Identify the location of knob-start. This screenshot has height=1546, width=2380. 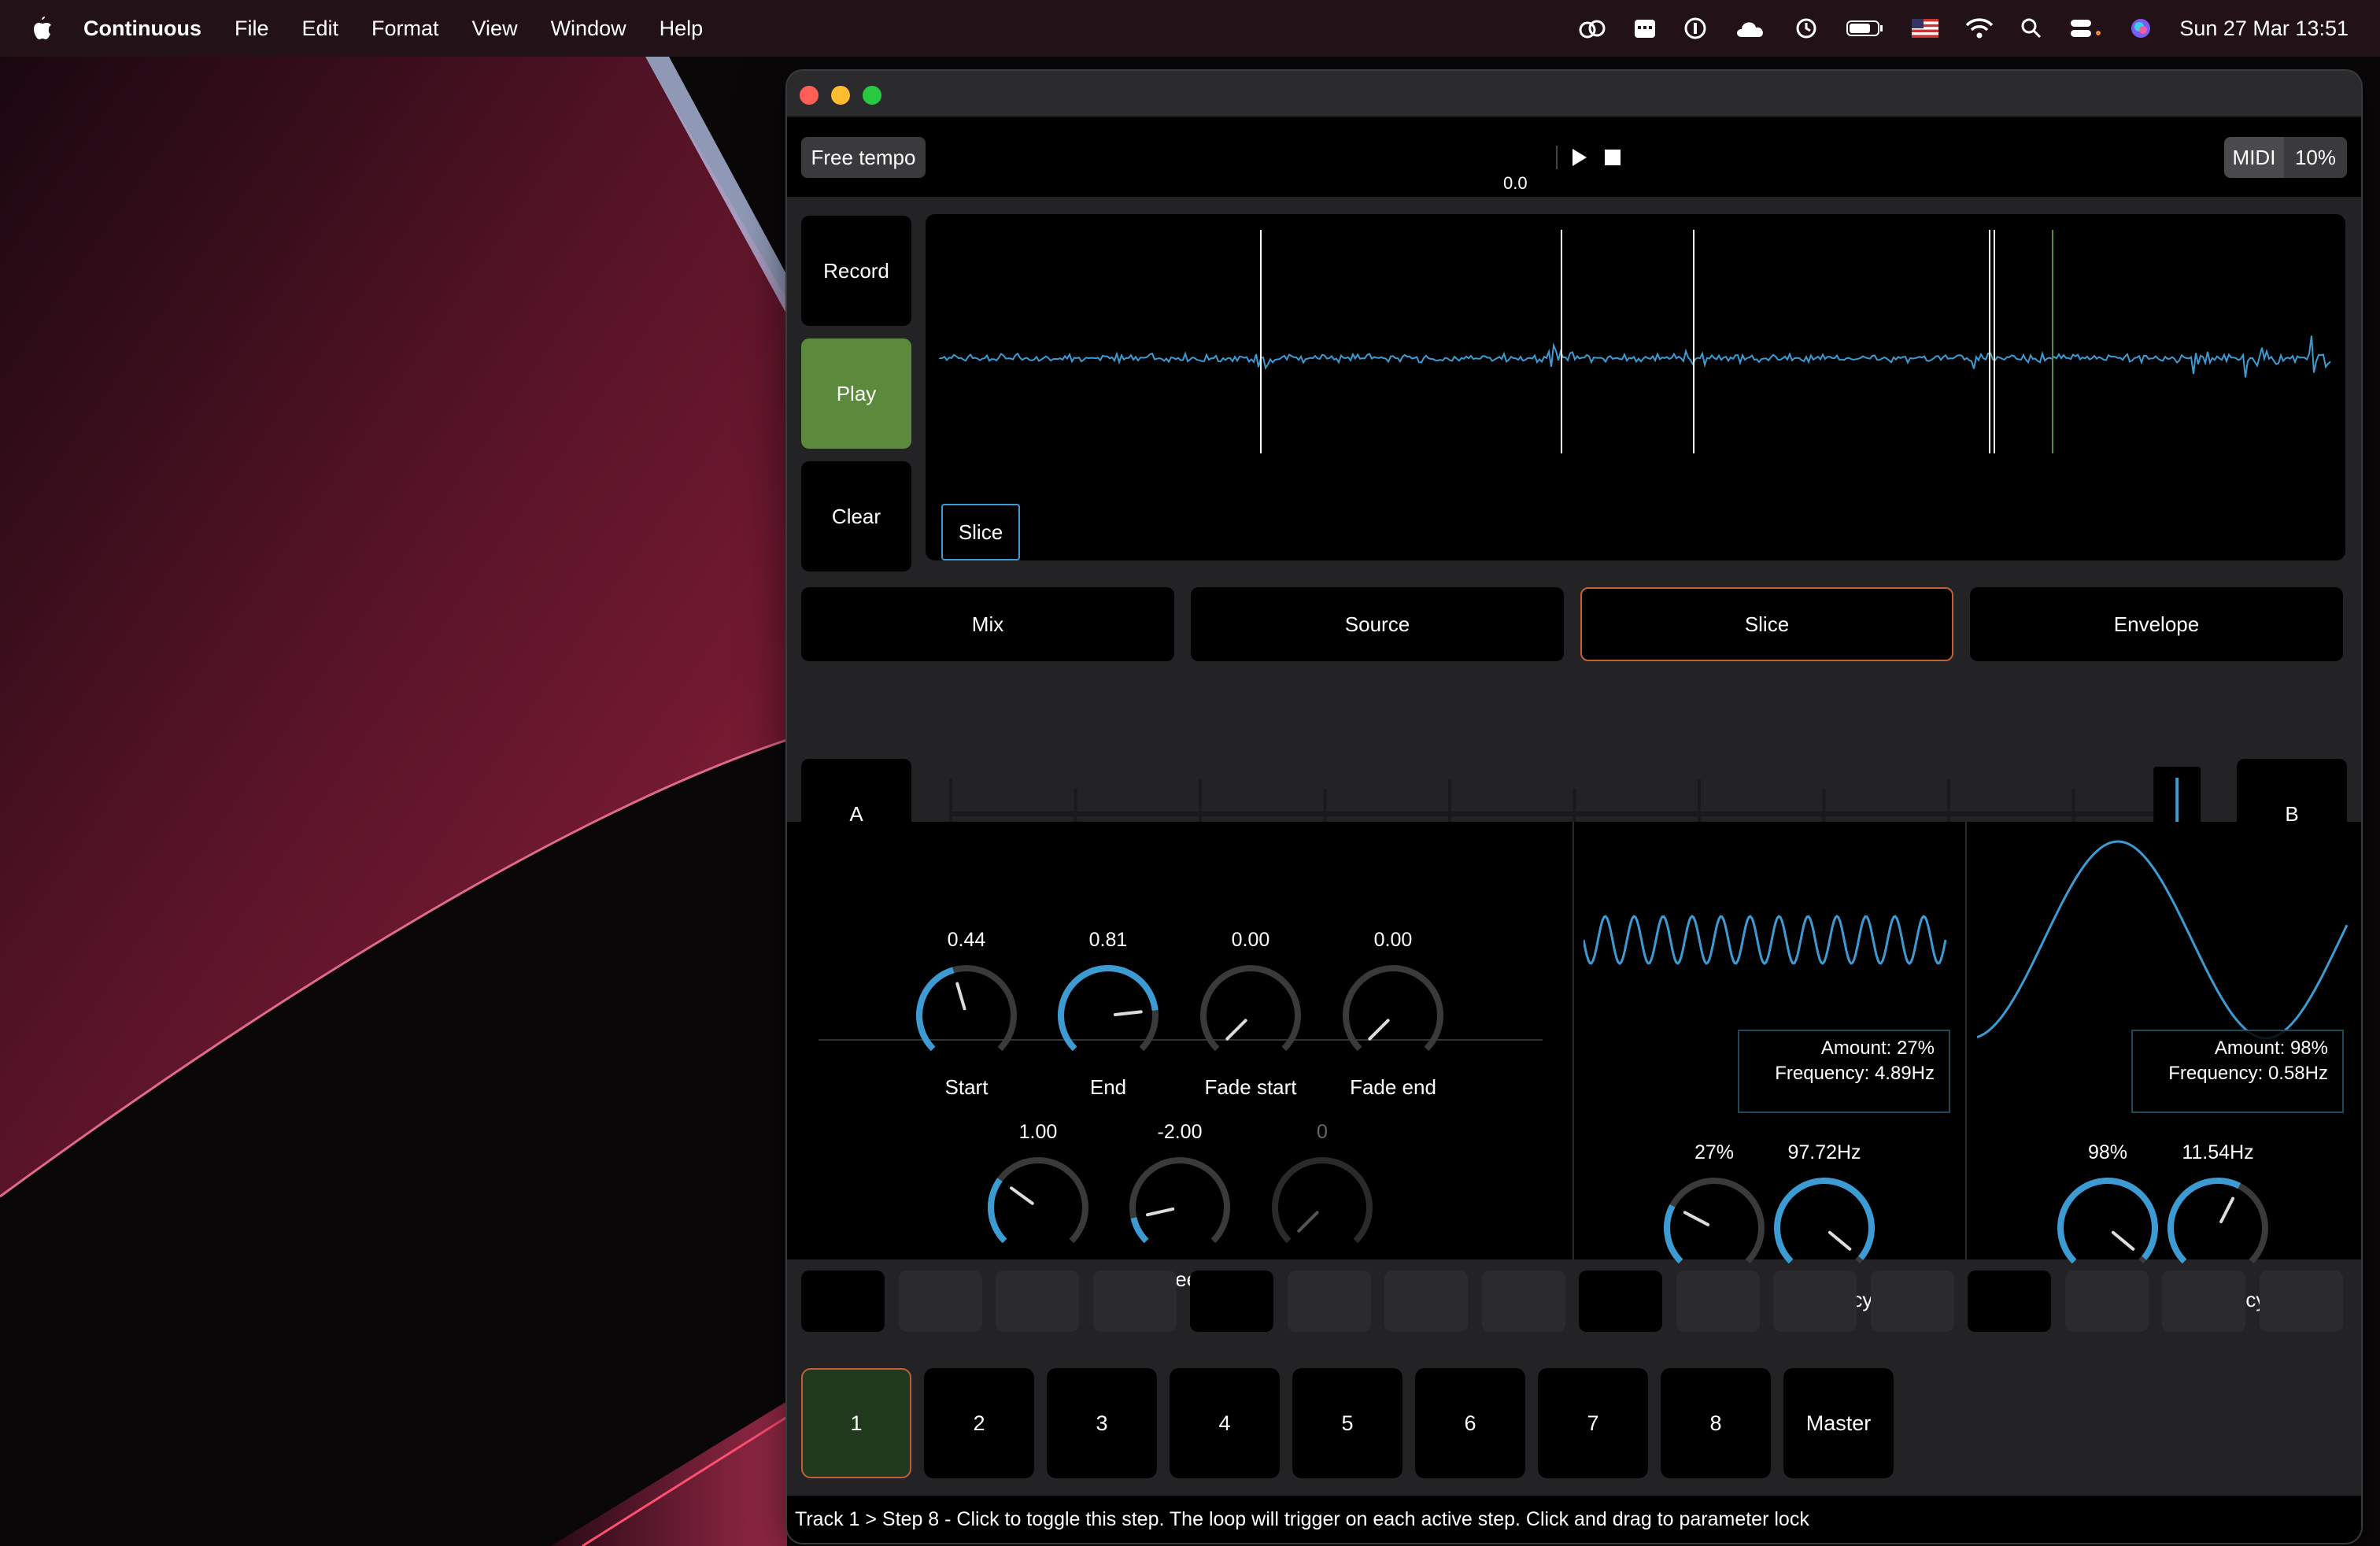
(966, 1016).